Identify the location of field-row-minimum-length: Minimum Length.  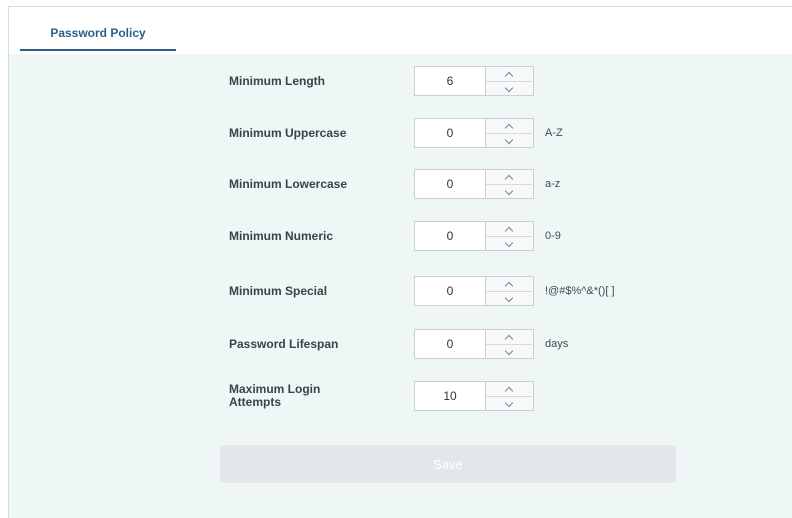
(481, 81).